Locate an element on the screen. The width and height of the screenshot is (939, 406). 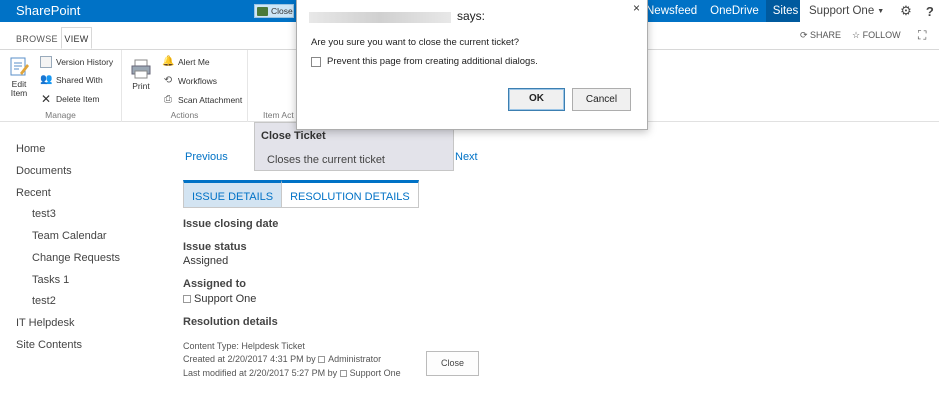
nav-item-site-contents: Site Contents is located at coordinates (49, 345).